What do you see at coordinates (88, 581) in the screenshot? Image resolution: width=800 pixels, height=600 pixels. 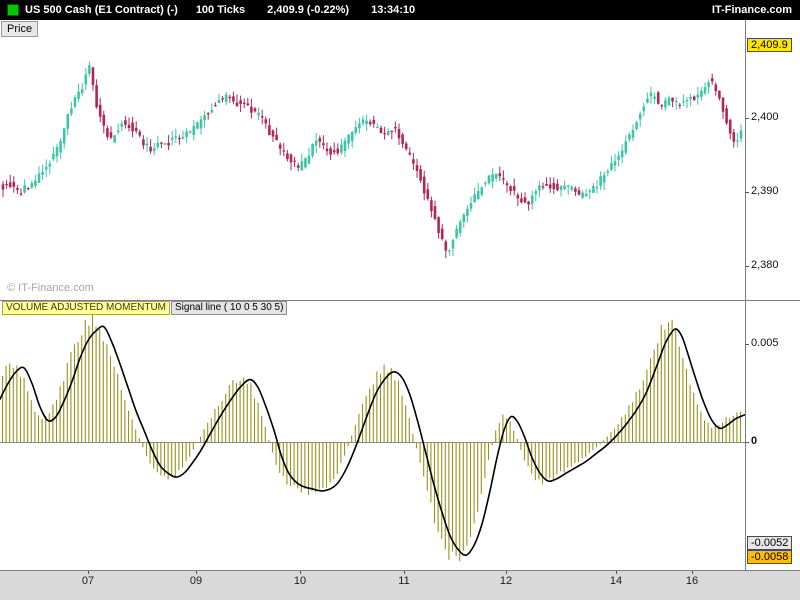 I see `time-axis-label: 07` at bounding box center [88, 581].